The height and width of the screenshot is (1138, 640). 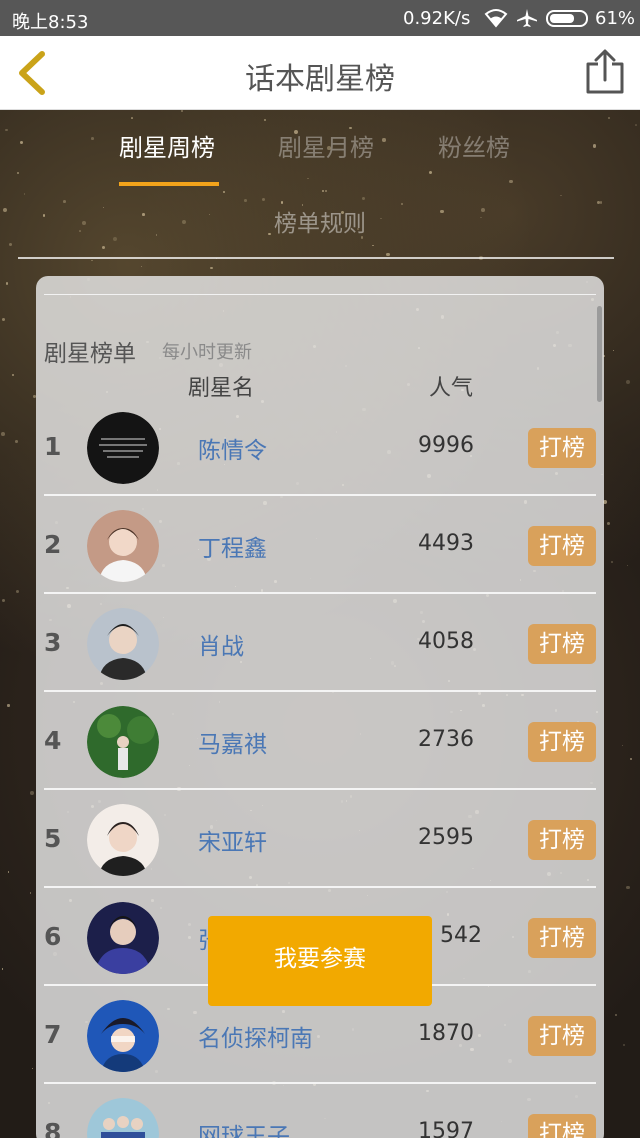 What do you see at coordinates (446, 739) in the screenshot?
I see `popularity-value: 2736` at bounding box center [446, 739].